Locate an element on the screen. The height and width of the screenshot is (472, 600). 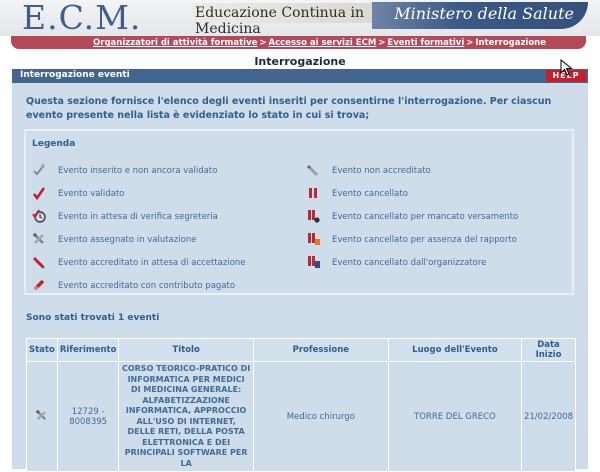
column-header-titolo: Titolo is located at coordinates (186, 350).